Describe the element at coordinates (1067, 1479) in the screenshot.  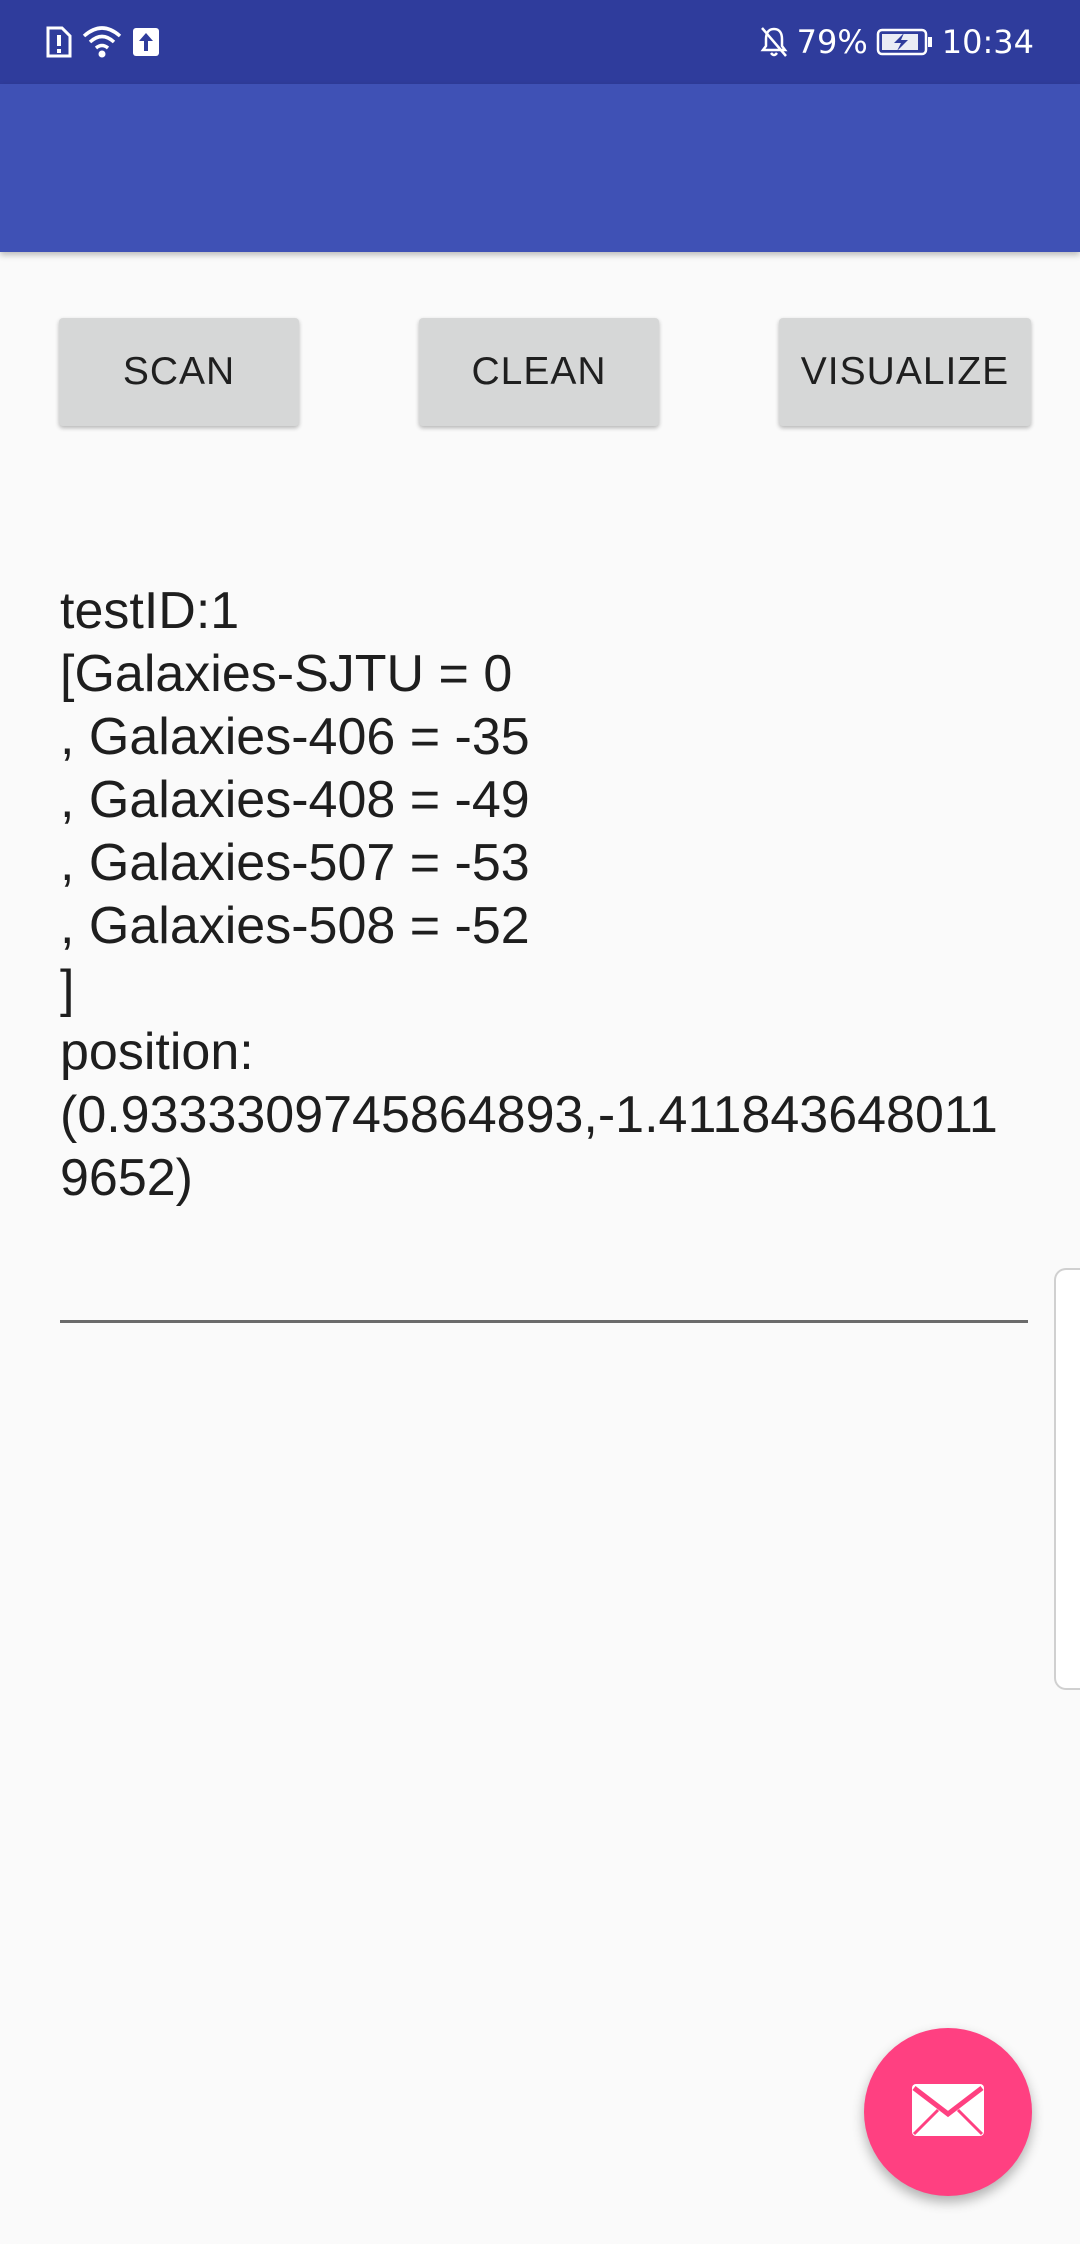
I see `side-edge-handle` at that location.